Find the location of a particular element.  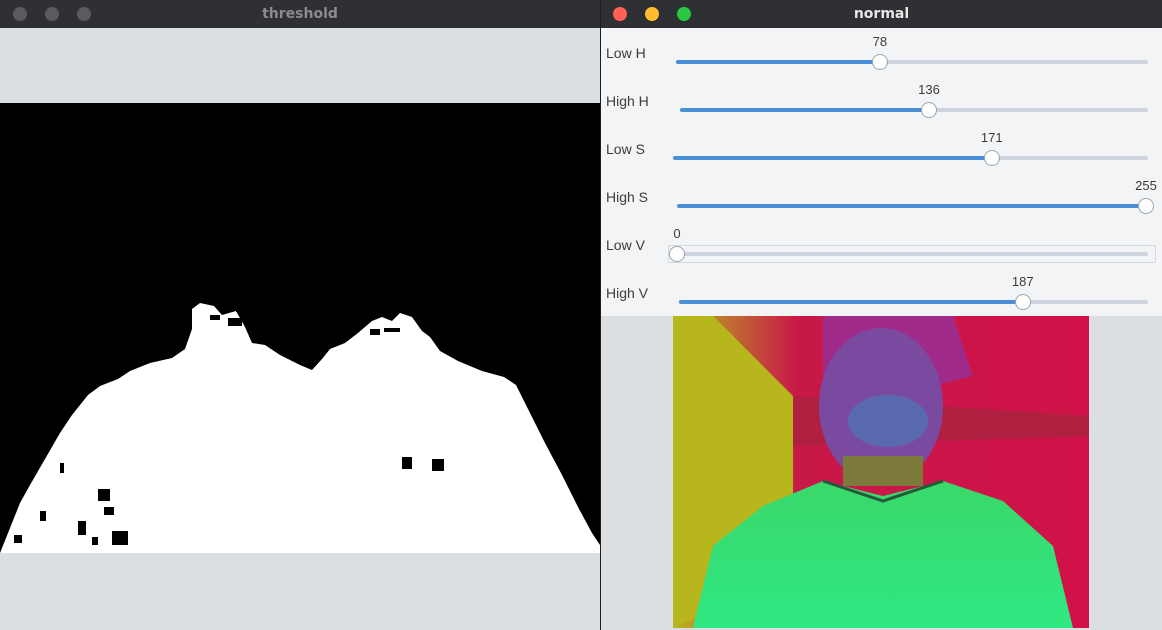

trackbar-label: Low S is located at coordinates (625, 149).